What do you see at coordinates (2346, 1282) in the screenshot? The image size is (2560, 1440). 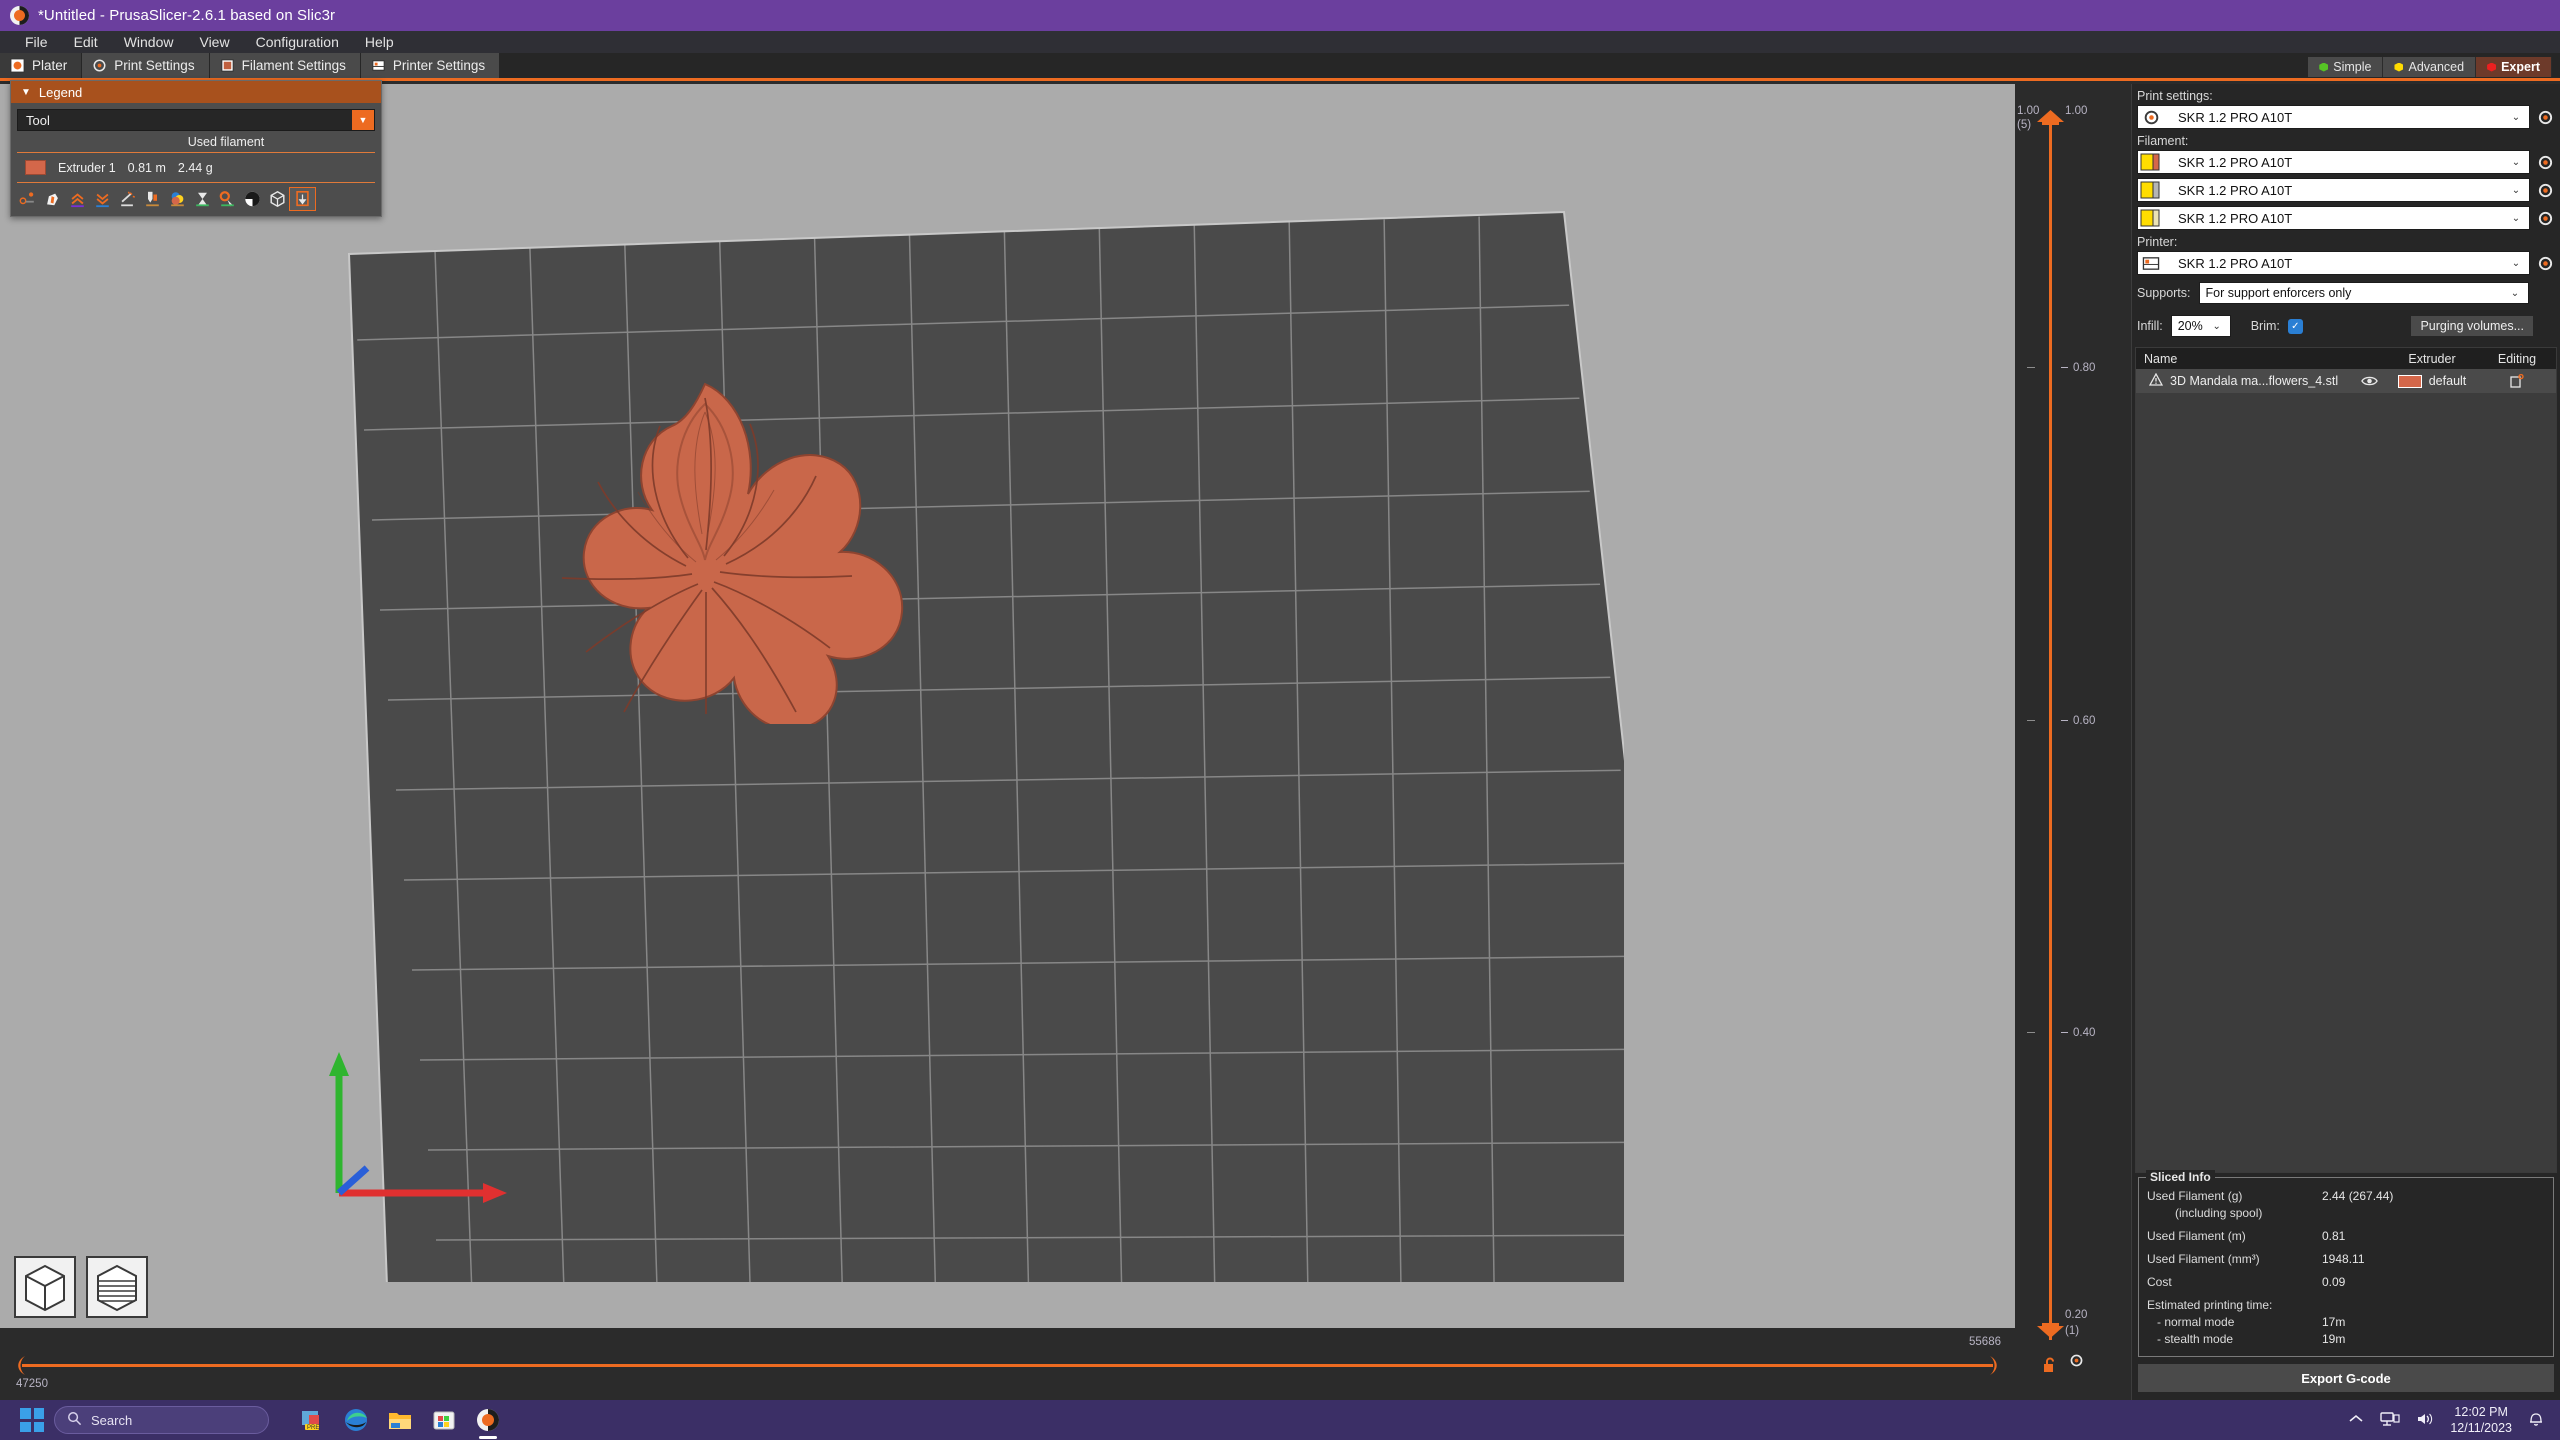 I see `sliced-info-row: Cost 0.09` at bounding box center [2346, 1282].